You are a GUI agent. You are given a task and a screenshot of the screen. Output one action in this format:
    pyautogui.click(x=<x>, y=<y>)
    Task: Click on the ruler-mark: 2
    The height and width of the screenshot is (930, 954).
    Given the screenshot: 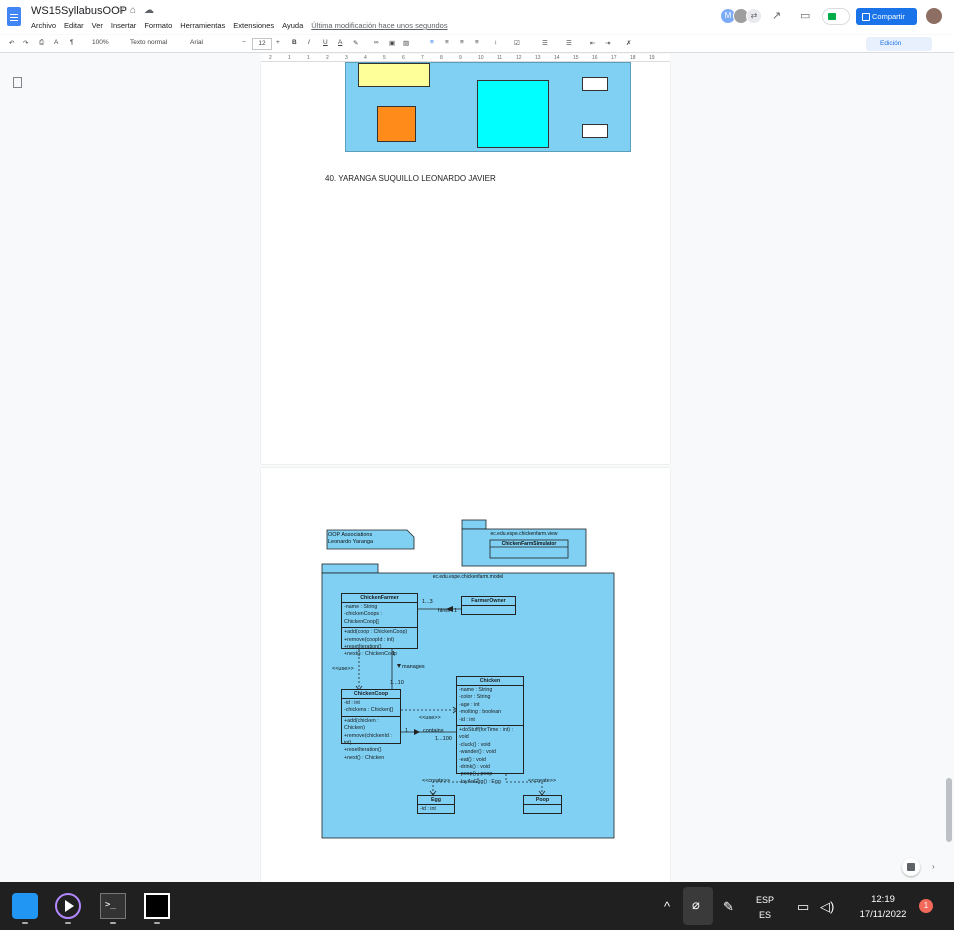 What is the action you would take?
    pyautogui.click(x=270, y=58)
    